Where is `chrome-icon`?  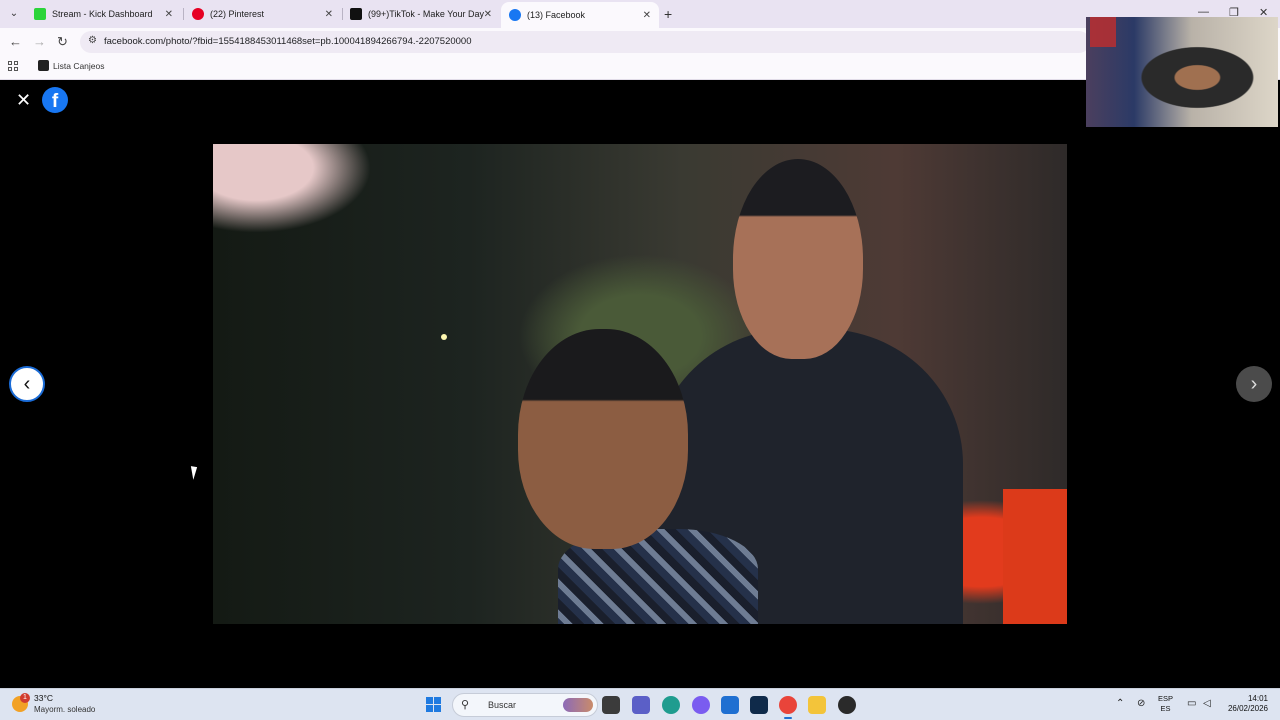
chrome-icon is located at coordinates (788, 705).